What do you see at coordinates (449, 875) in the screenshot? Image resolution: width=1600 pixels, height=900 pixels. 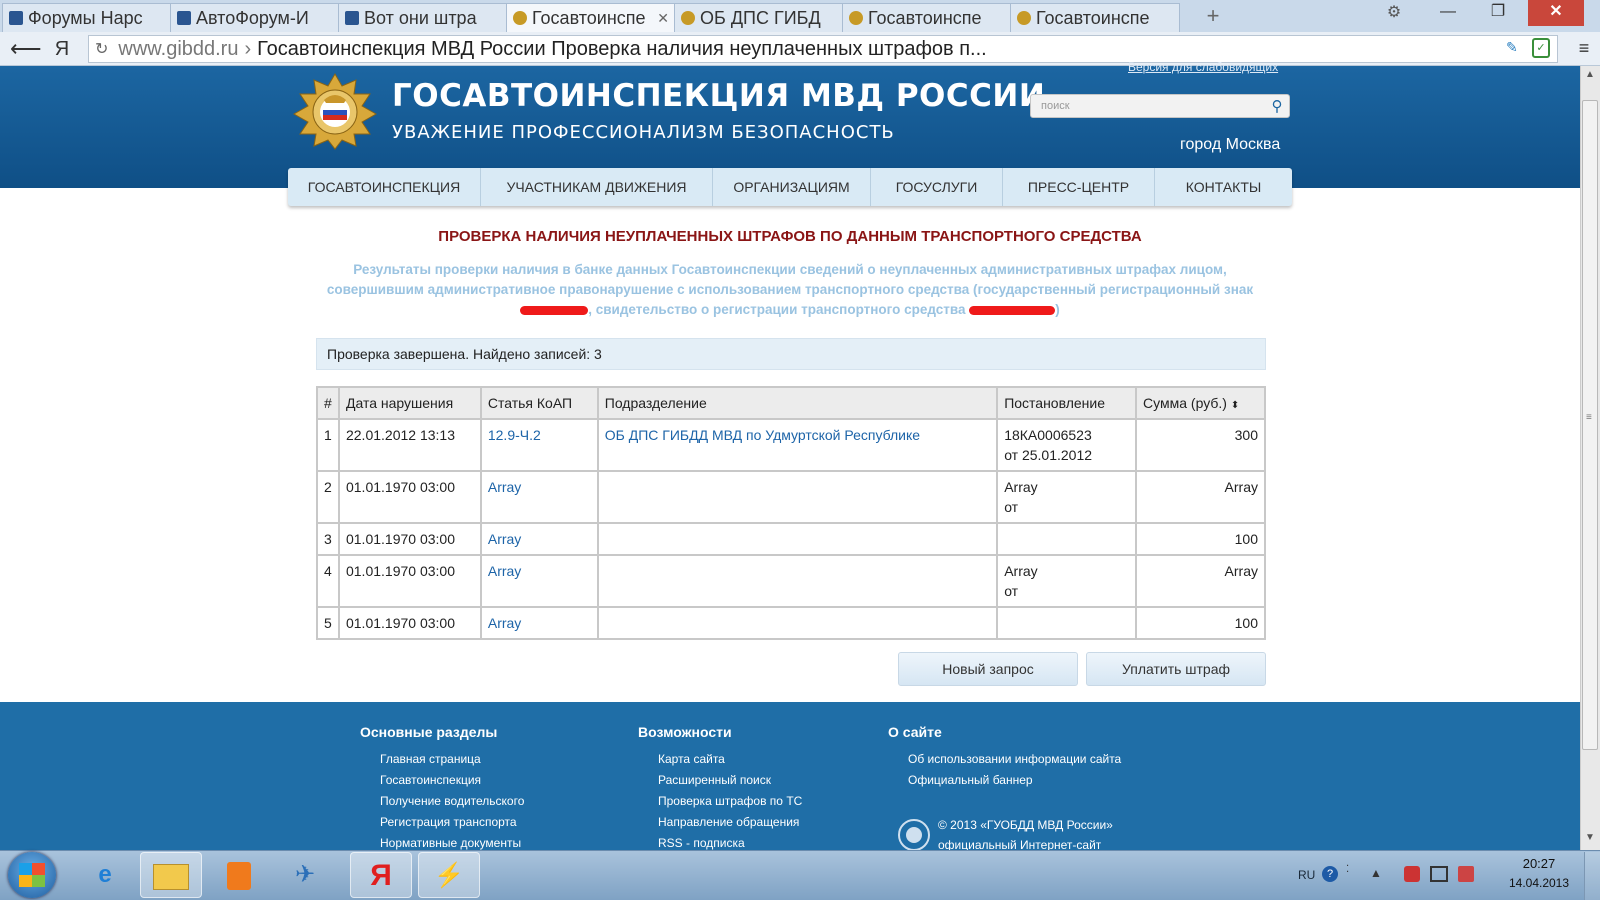 I see `winamp-icon: ⚡` at bounding box center [449, 875].